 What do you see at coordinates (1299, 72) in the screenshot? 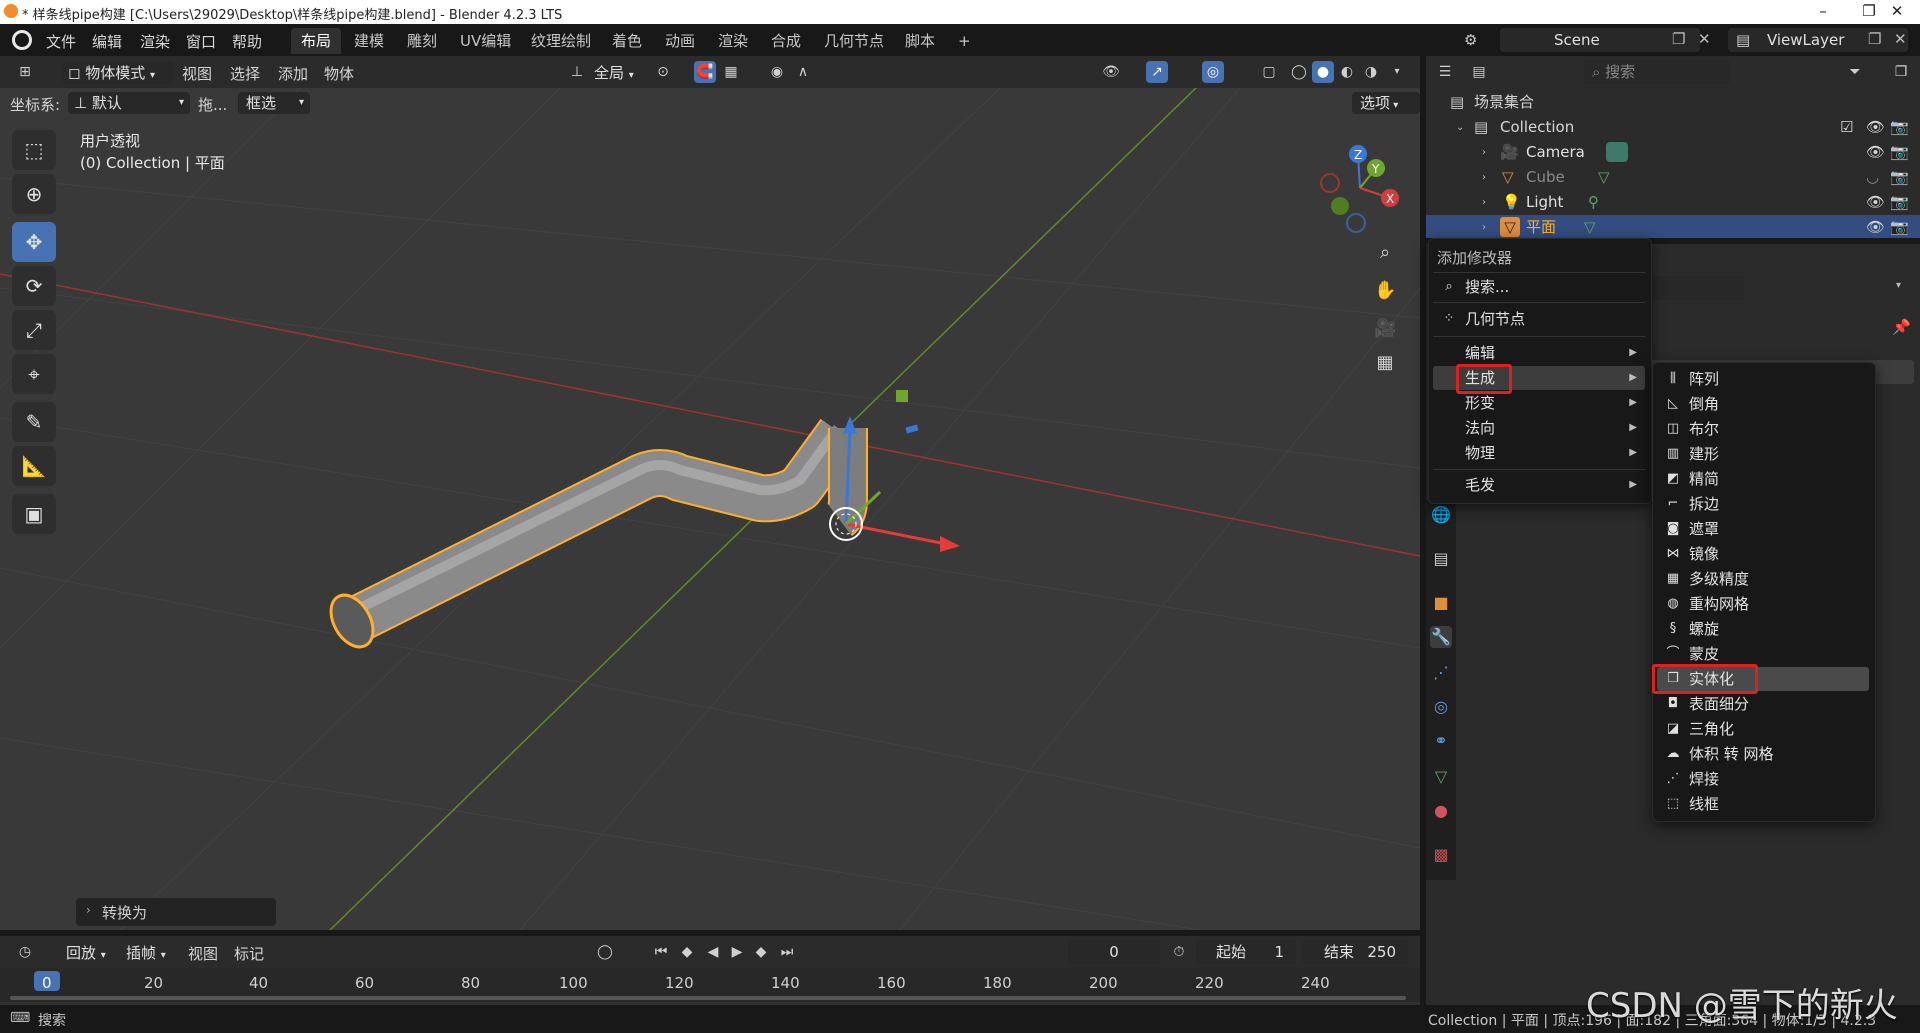
I see `wireframe-shading-icon: ◯` at bounding box center [1299, 72].